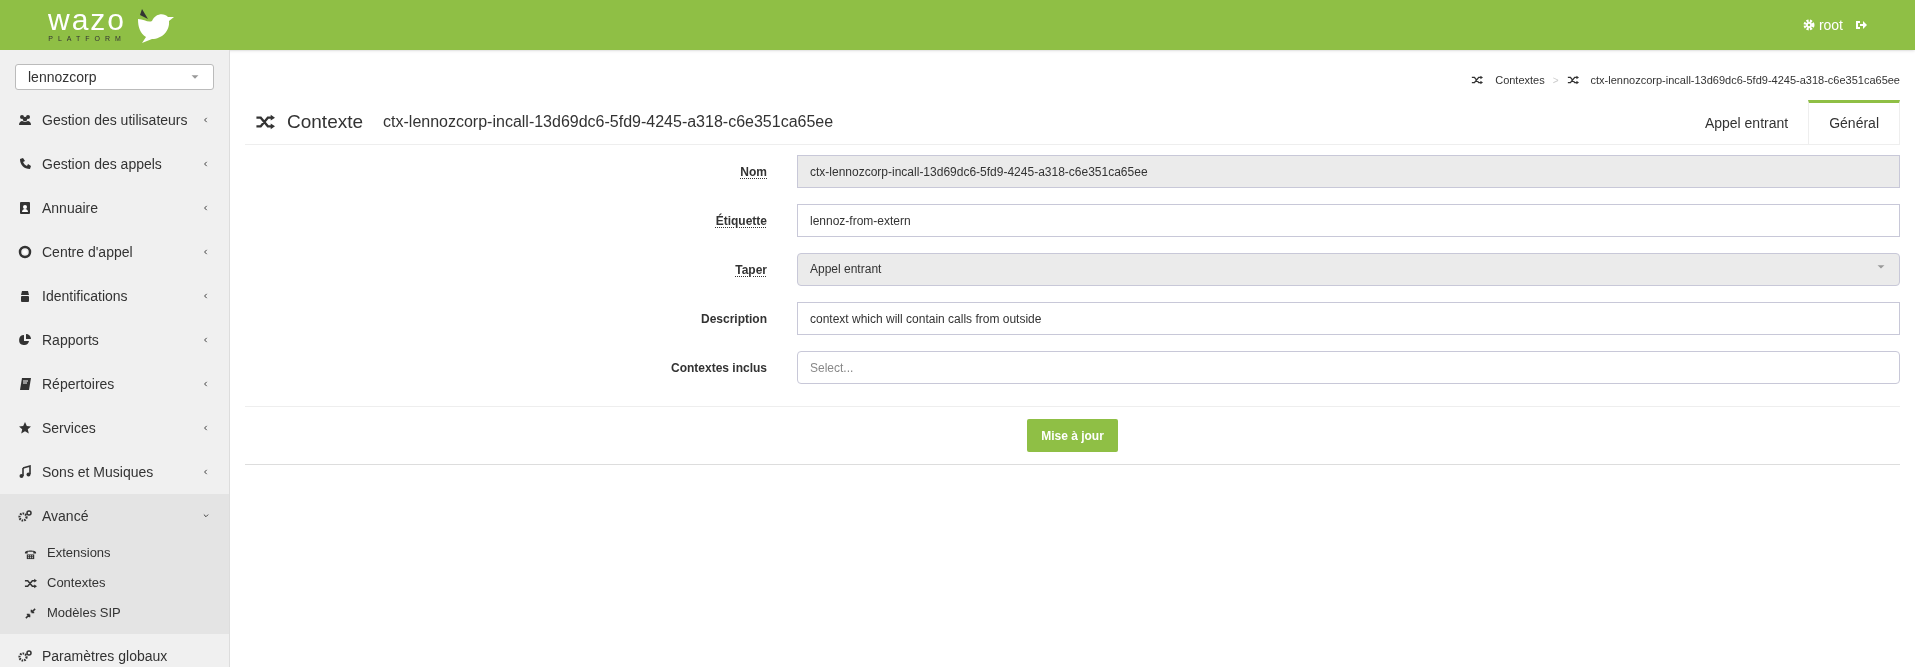 The image size is (1915, 667). What do you see at coordinates (1520, 80) in the screenshot?
I see `breadcrumb-link: Contextes` at bounding box center [1520, 80].